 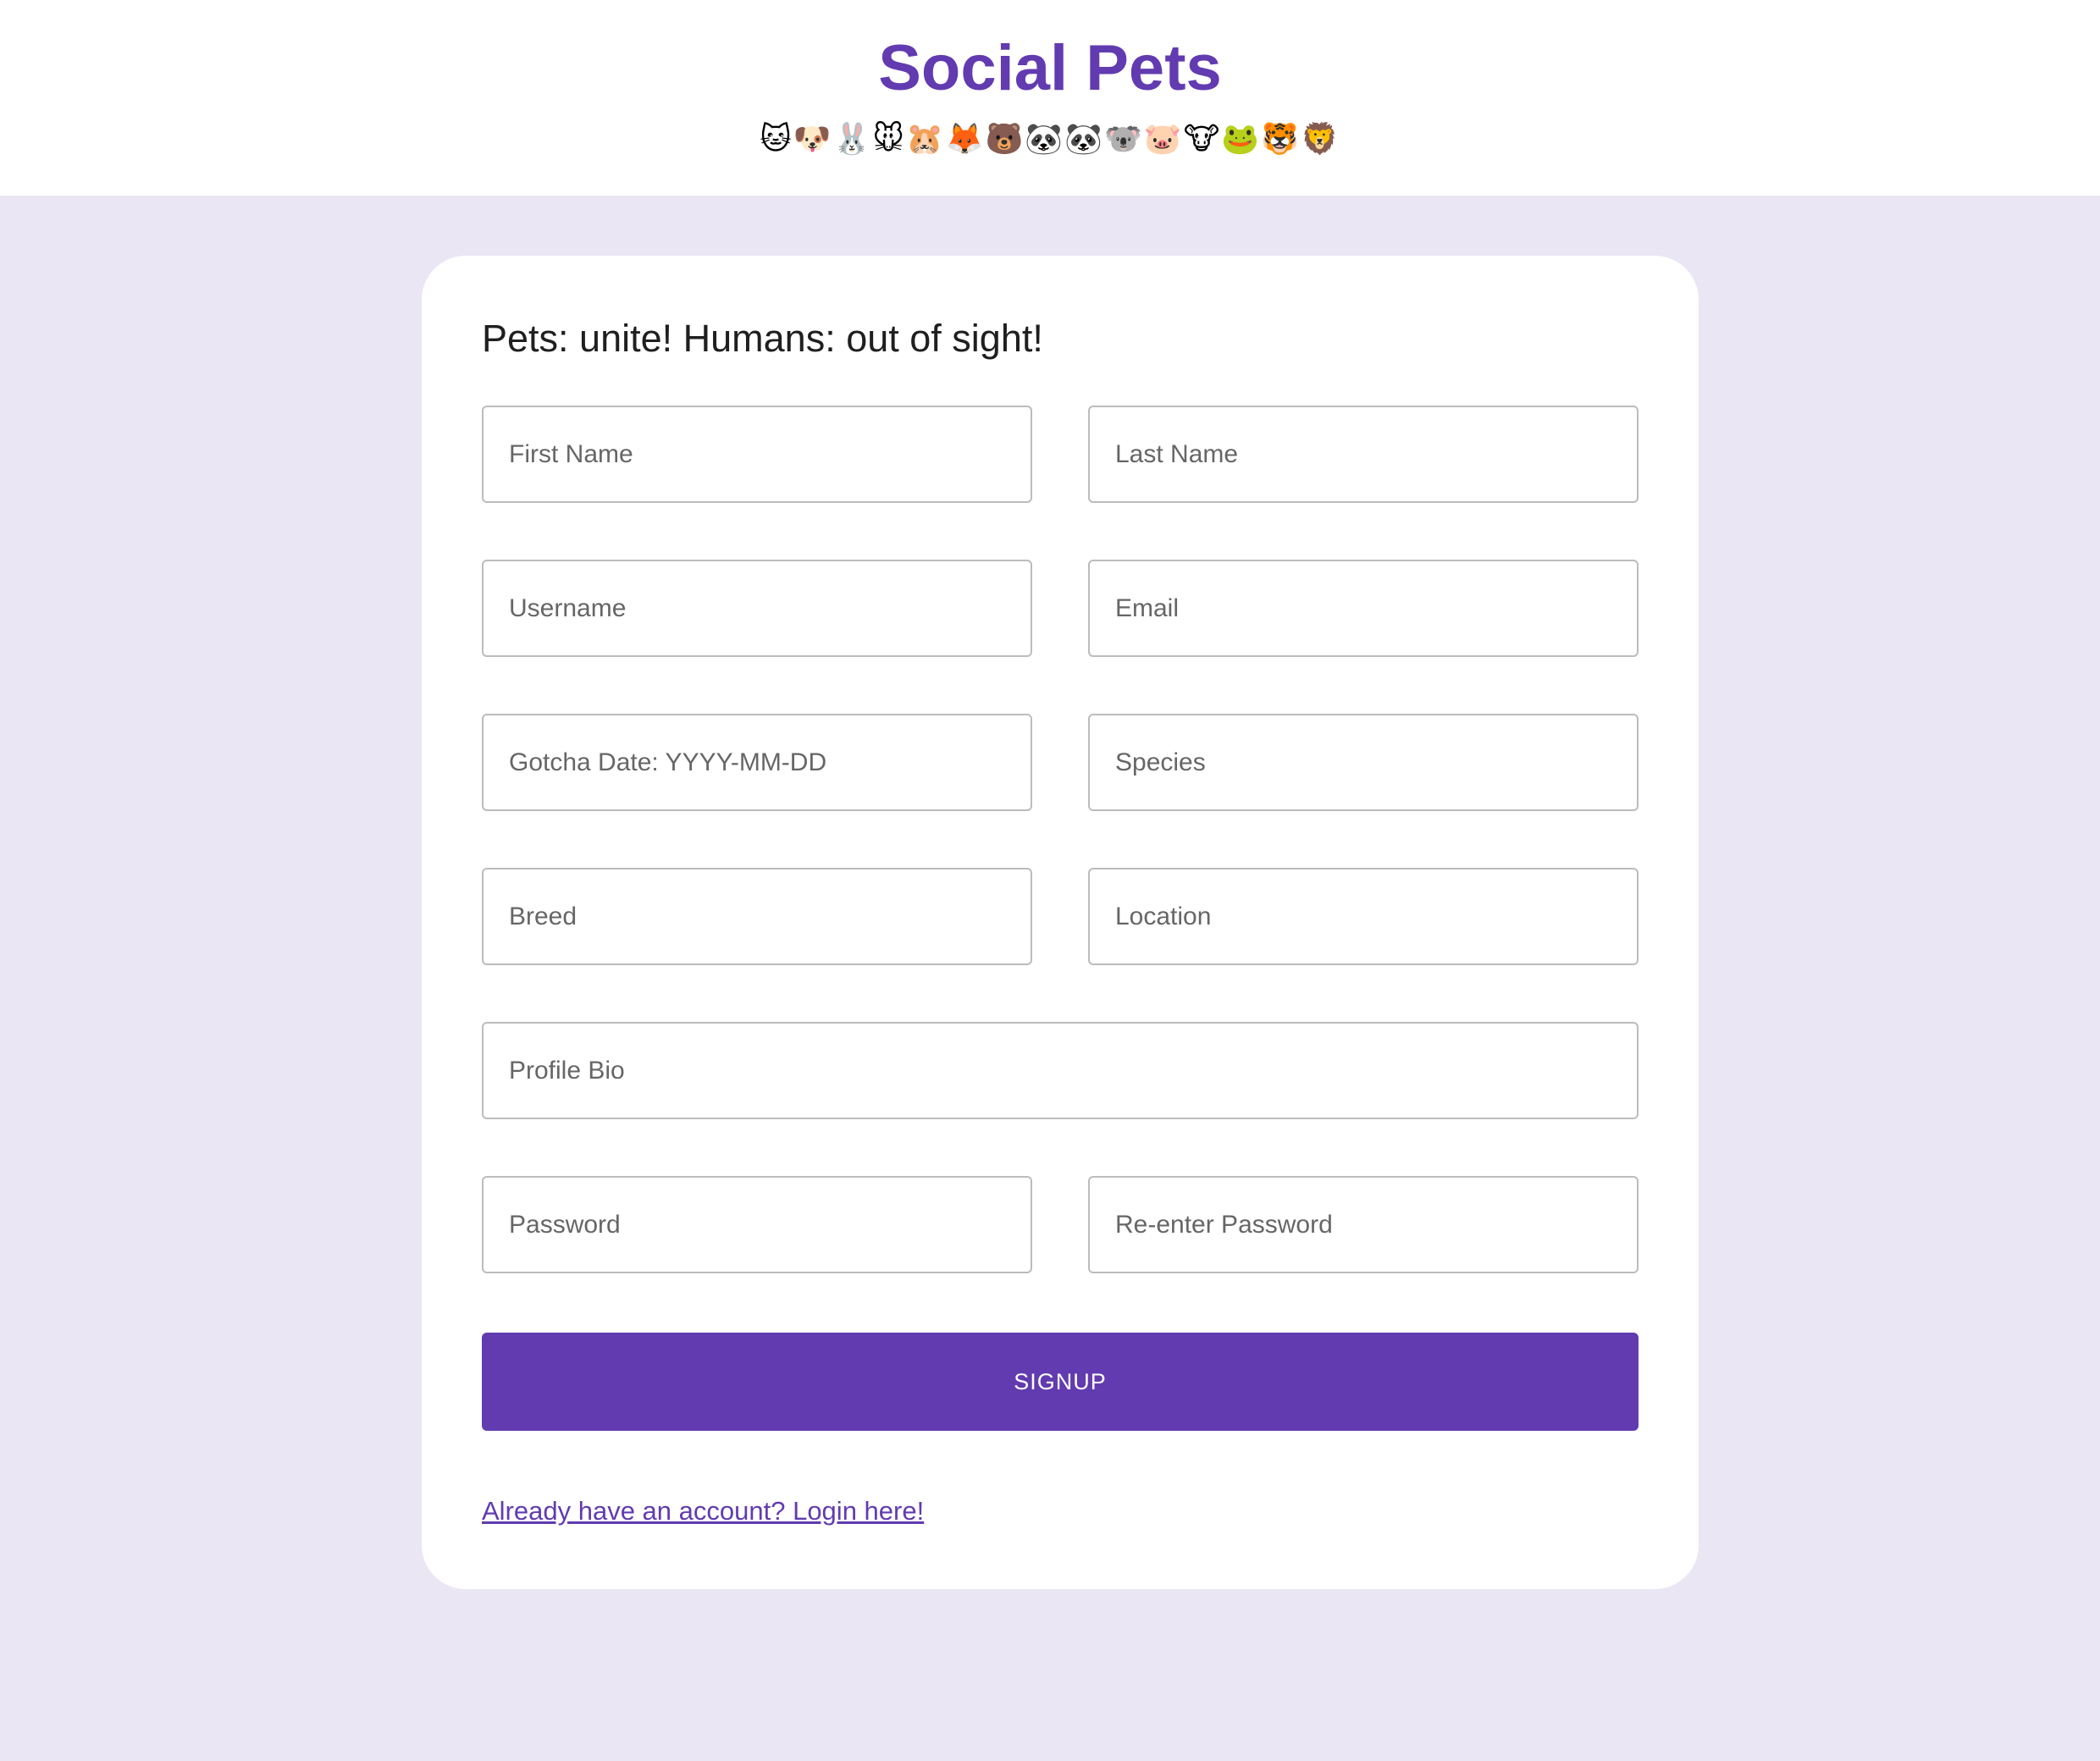 What do you see at coordinates (1363, 762) in the screenshot?
I see `species-input` at bounding box center [1363, 762].